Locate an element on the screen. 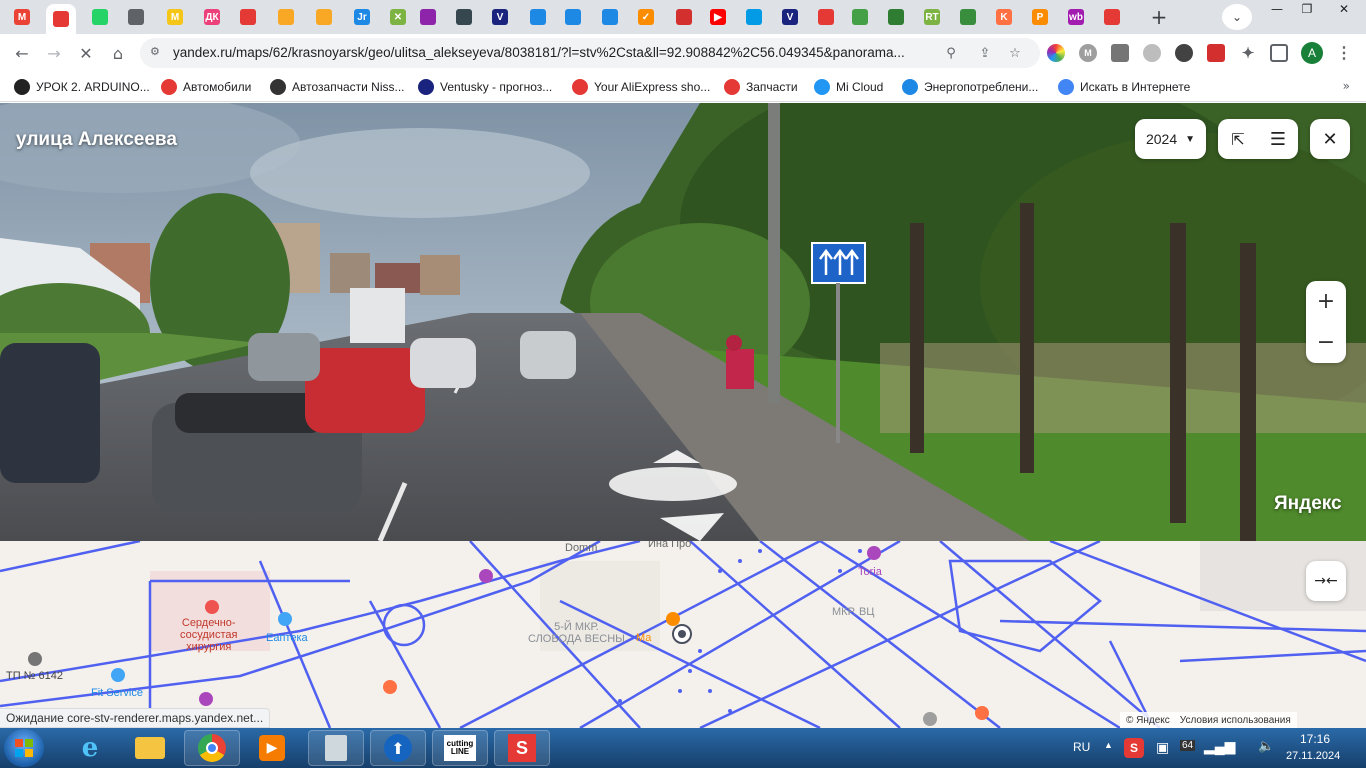 This screenshot has width=1366, height=768. m-extension-icon: M is located at coordinates (1088, 53).